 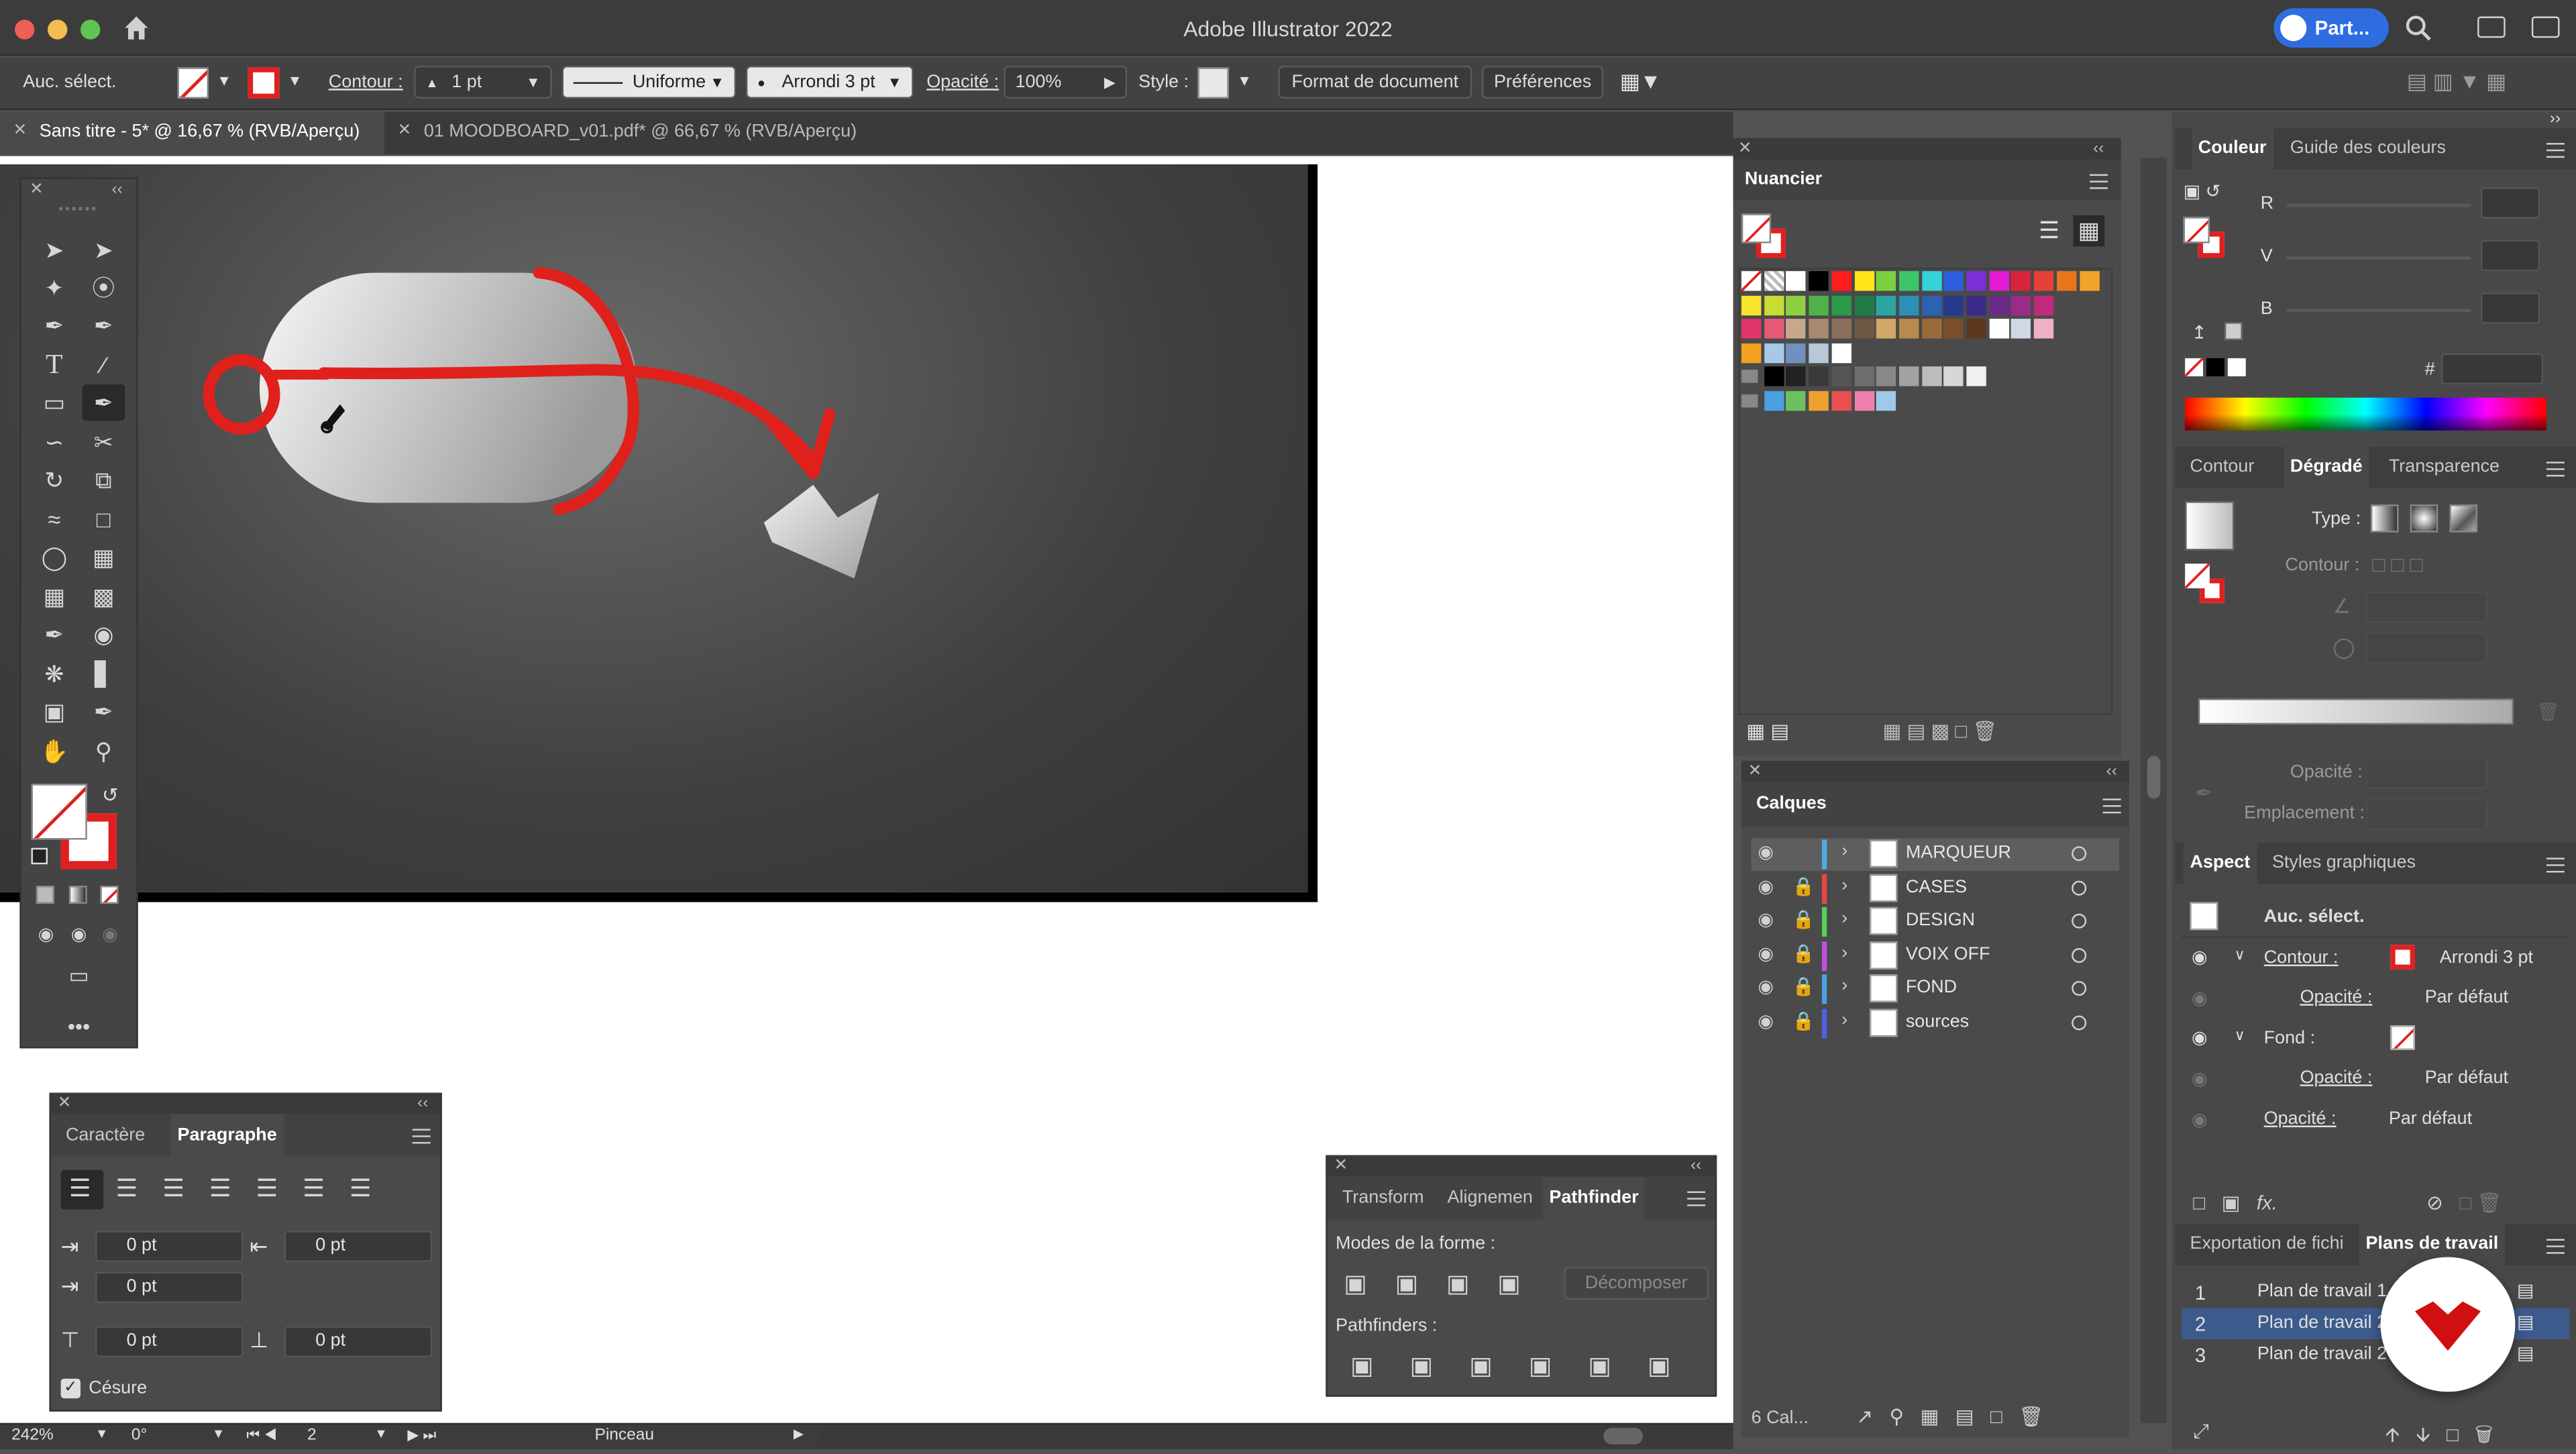 I want to click on layers-title: Calques, so click(x=1791, y=804).